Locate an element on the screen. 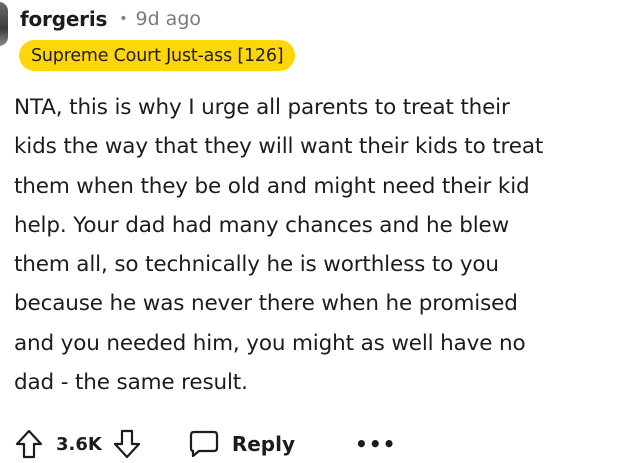 This screenshot has width=627, height=463. downvote-button is located at coordinates (127, 444).